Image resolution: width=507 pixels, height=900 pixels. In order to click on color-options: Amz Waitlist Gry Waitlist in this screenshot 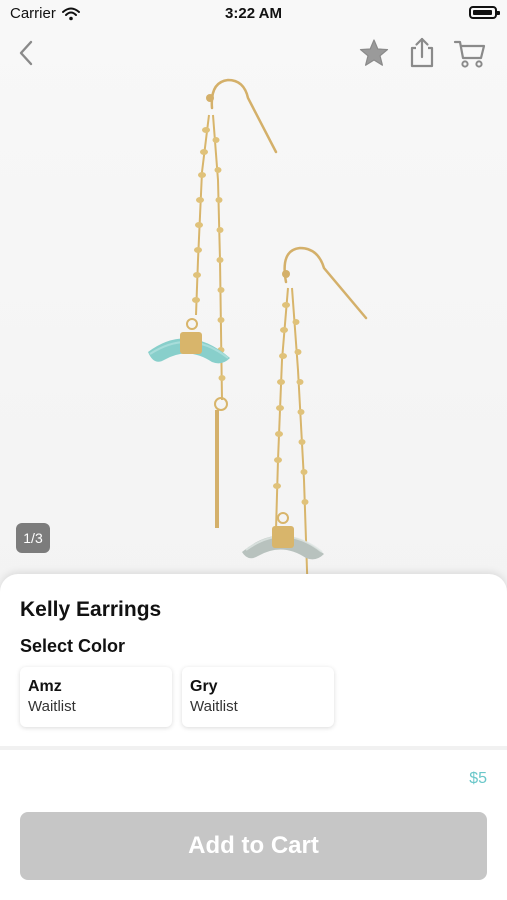, I will do `click(177, 697)`.